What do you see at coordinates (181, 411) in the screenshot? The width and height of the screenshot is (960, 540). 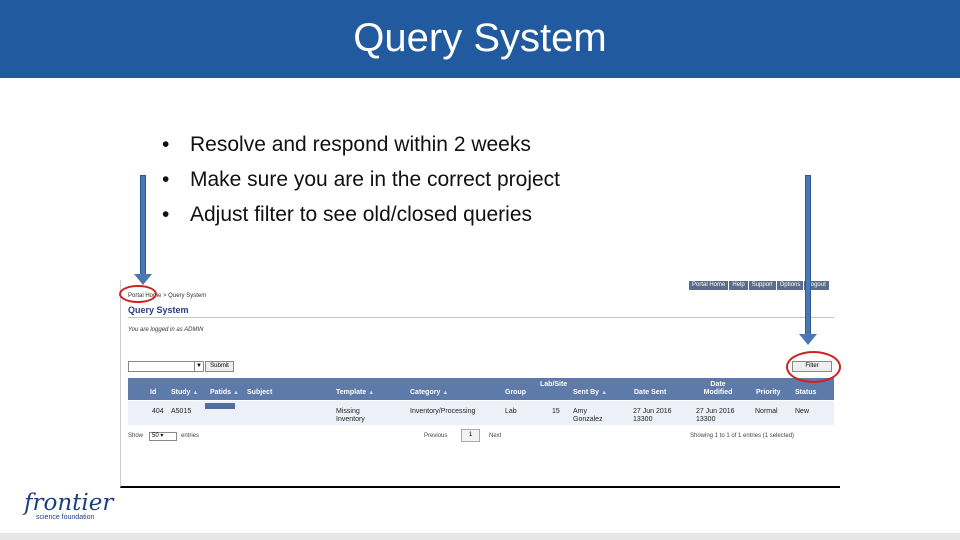 I see `cell-study: A5015` at bounding box center [181, 411].